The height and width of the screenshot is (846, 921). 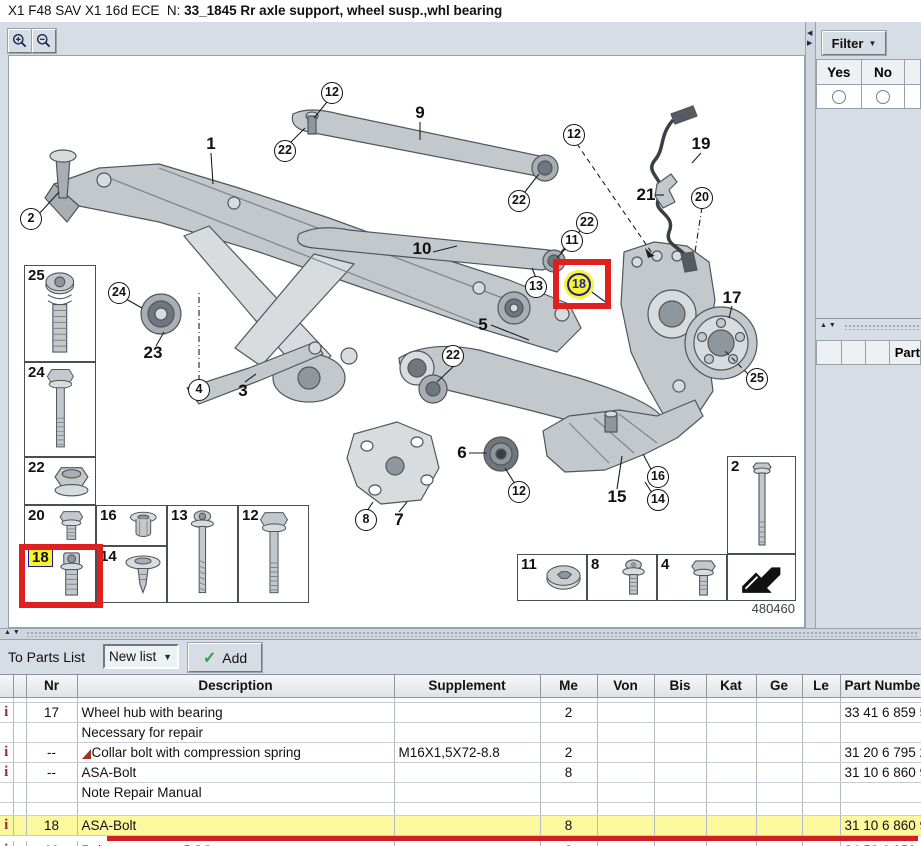 I want to click on add-button: ✓ Add, so click(x=225, y=657).